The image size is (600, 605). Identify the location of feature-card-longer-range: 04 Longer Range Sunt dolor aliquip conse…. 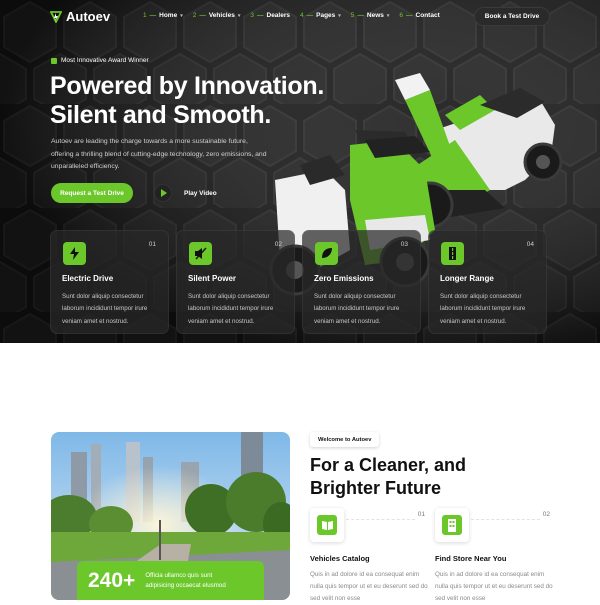
(487, 282).